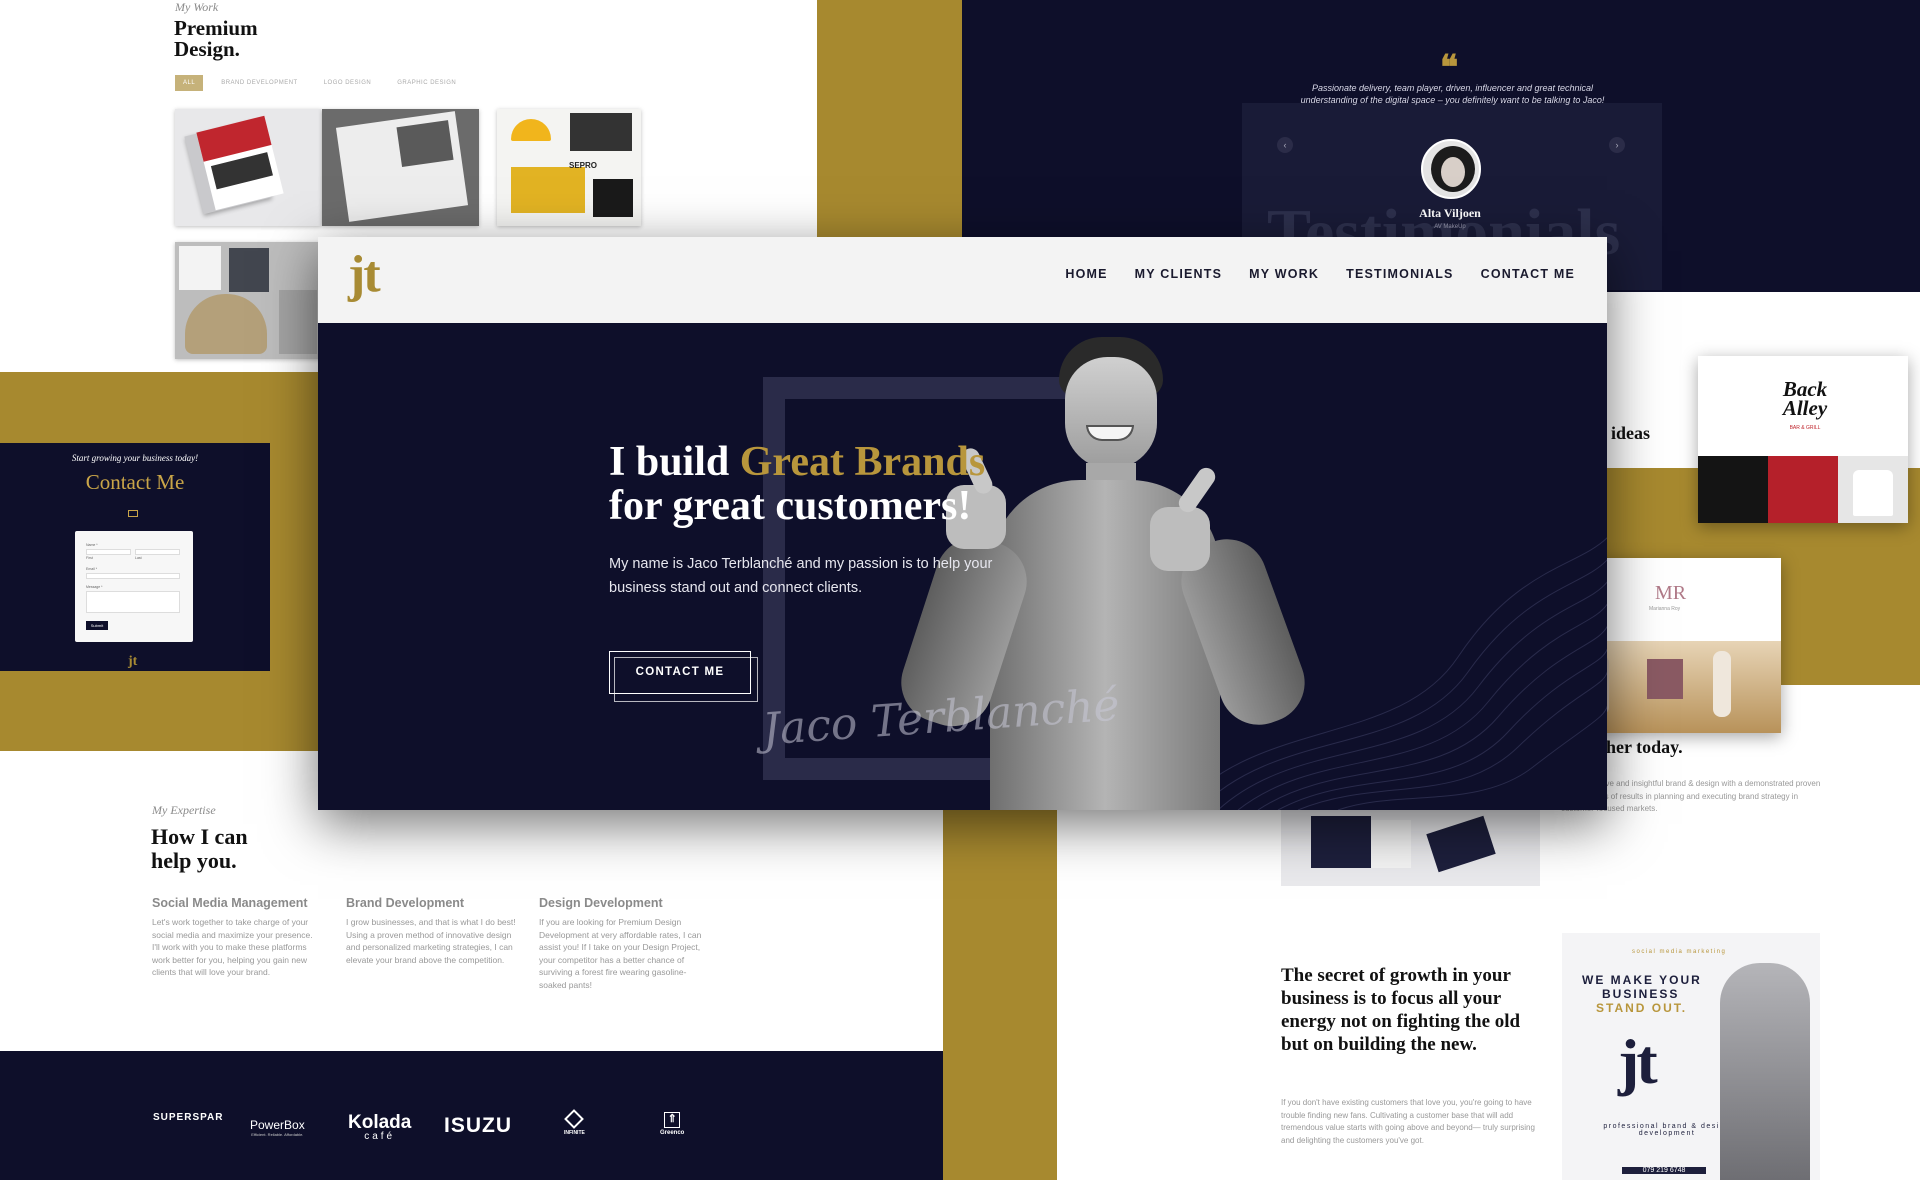 The height and width of the screenshot is (1180, 1920). I want to click on expertise-title: How I can help you., so click(199, 849).